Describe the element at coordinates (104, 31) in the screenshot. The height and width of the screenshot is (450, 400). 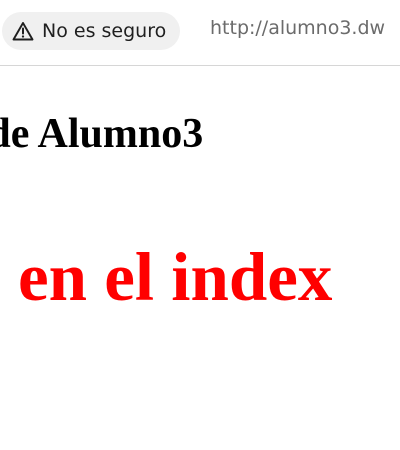
I see `security-label: No es seguro` at that location.